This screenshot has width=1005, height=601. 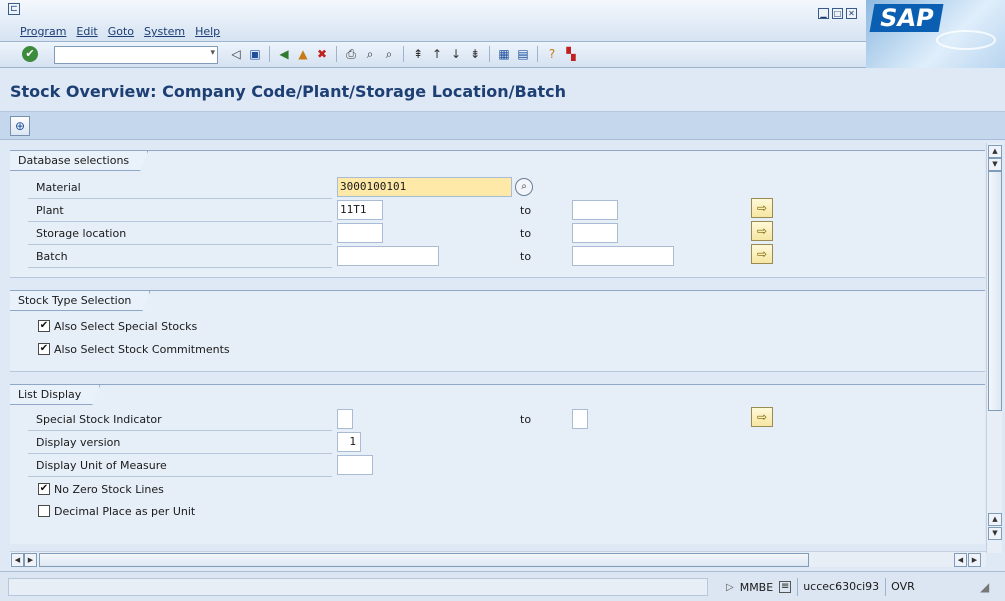 I want to click on previous-page-icon: ↑, so click(x=437, y=54).